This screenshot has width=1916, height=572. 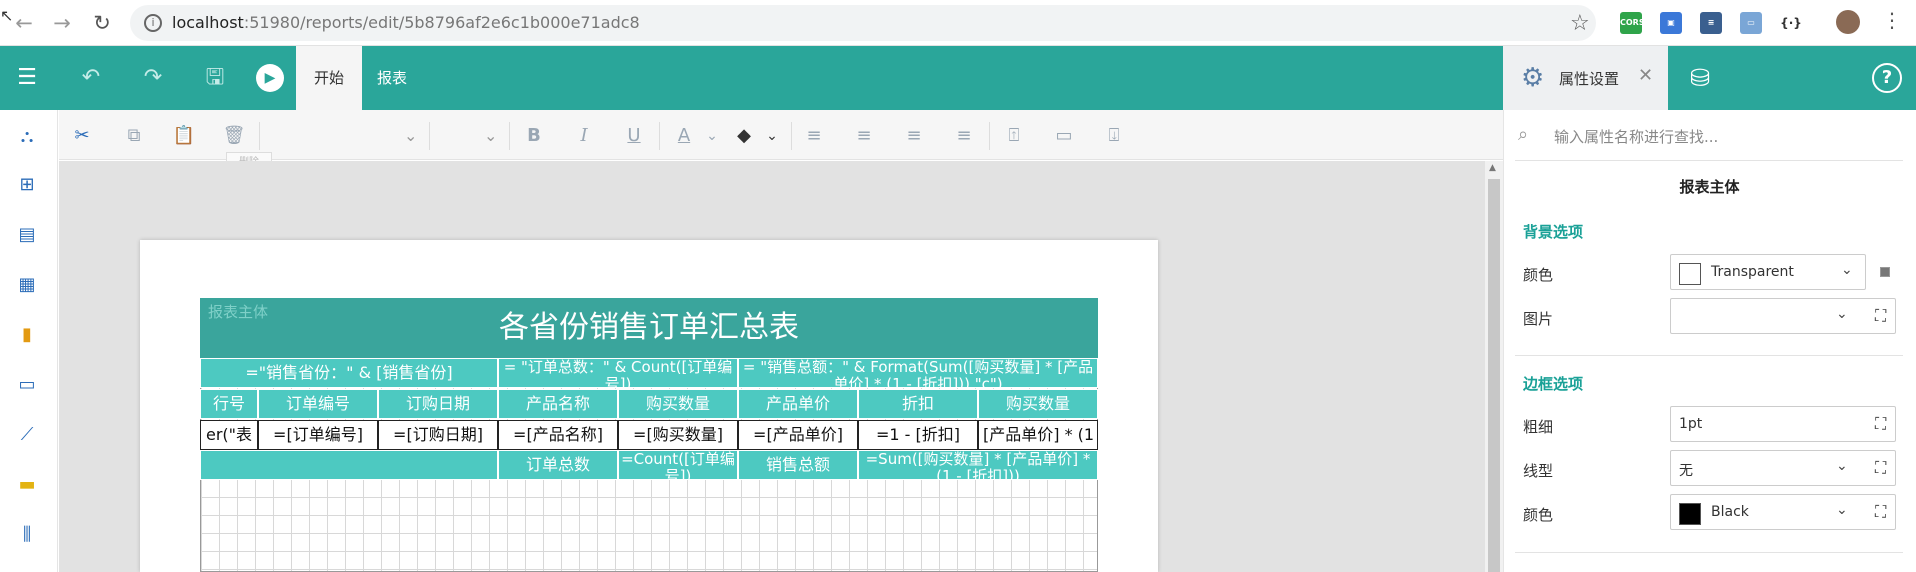 What do you see at coordinates (649, 328) in the screenshot?
I see `report-title: 各省份销售订单汇总表` at bounding box center [649, 328].